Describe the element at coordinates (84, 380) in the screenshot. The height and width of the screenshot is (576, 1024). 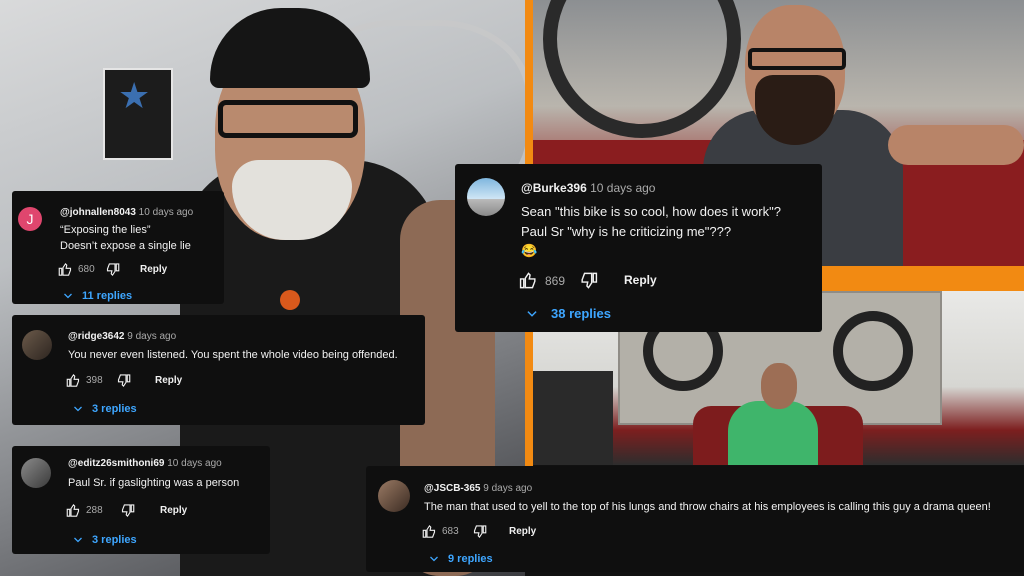
I see `like-button: 398` at that location.